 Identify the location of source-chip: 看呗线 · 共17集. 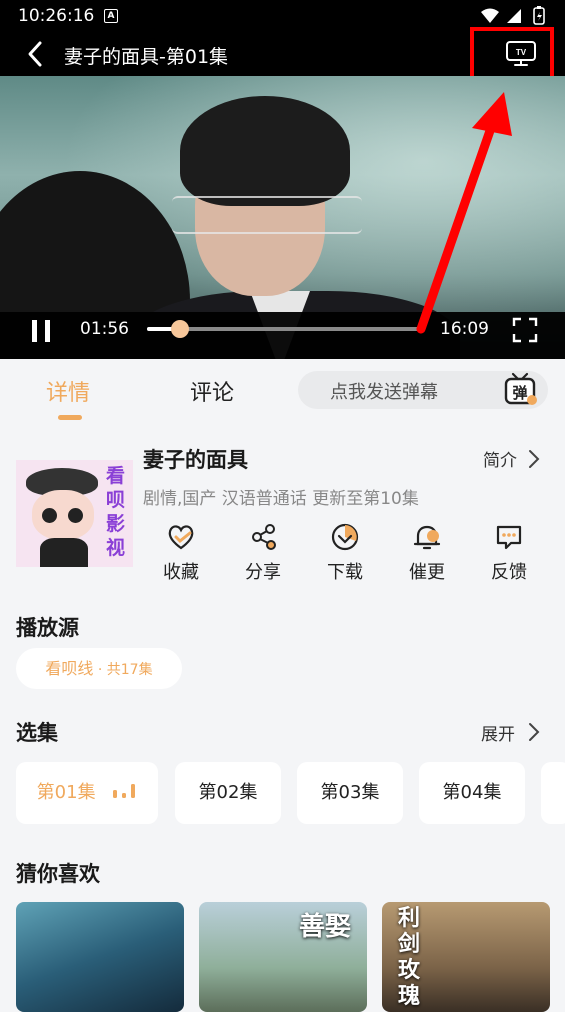
(99, 668).